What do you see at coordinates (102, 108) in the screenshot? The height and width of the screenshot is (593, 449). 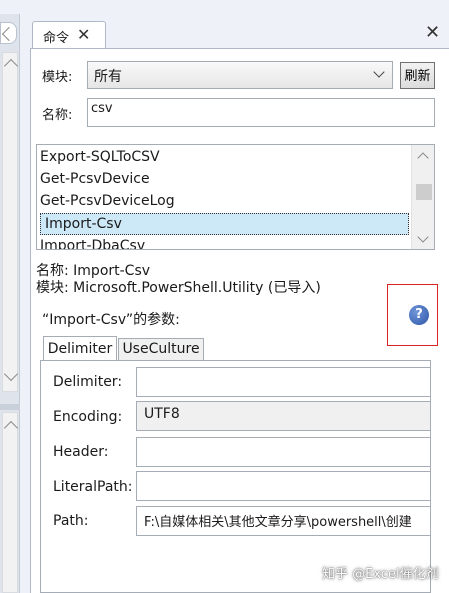 I see `name-filter-value: csv` at bounding box center [102, 108].